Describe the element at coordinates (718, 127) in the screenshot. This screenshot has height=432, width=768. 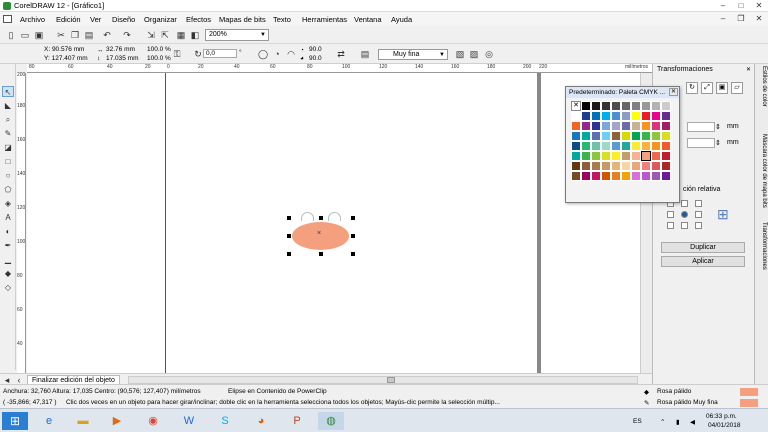
I see `spin-up-icon: ⇕` at that location.